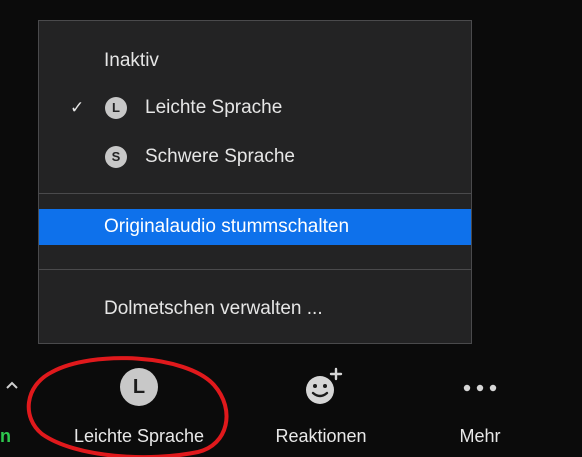 The width and height of the screenshot is (582, 457). I want to click on menu-item-label: Inaktiv, so click(131, 60).